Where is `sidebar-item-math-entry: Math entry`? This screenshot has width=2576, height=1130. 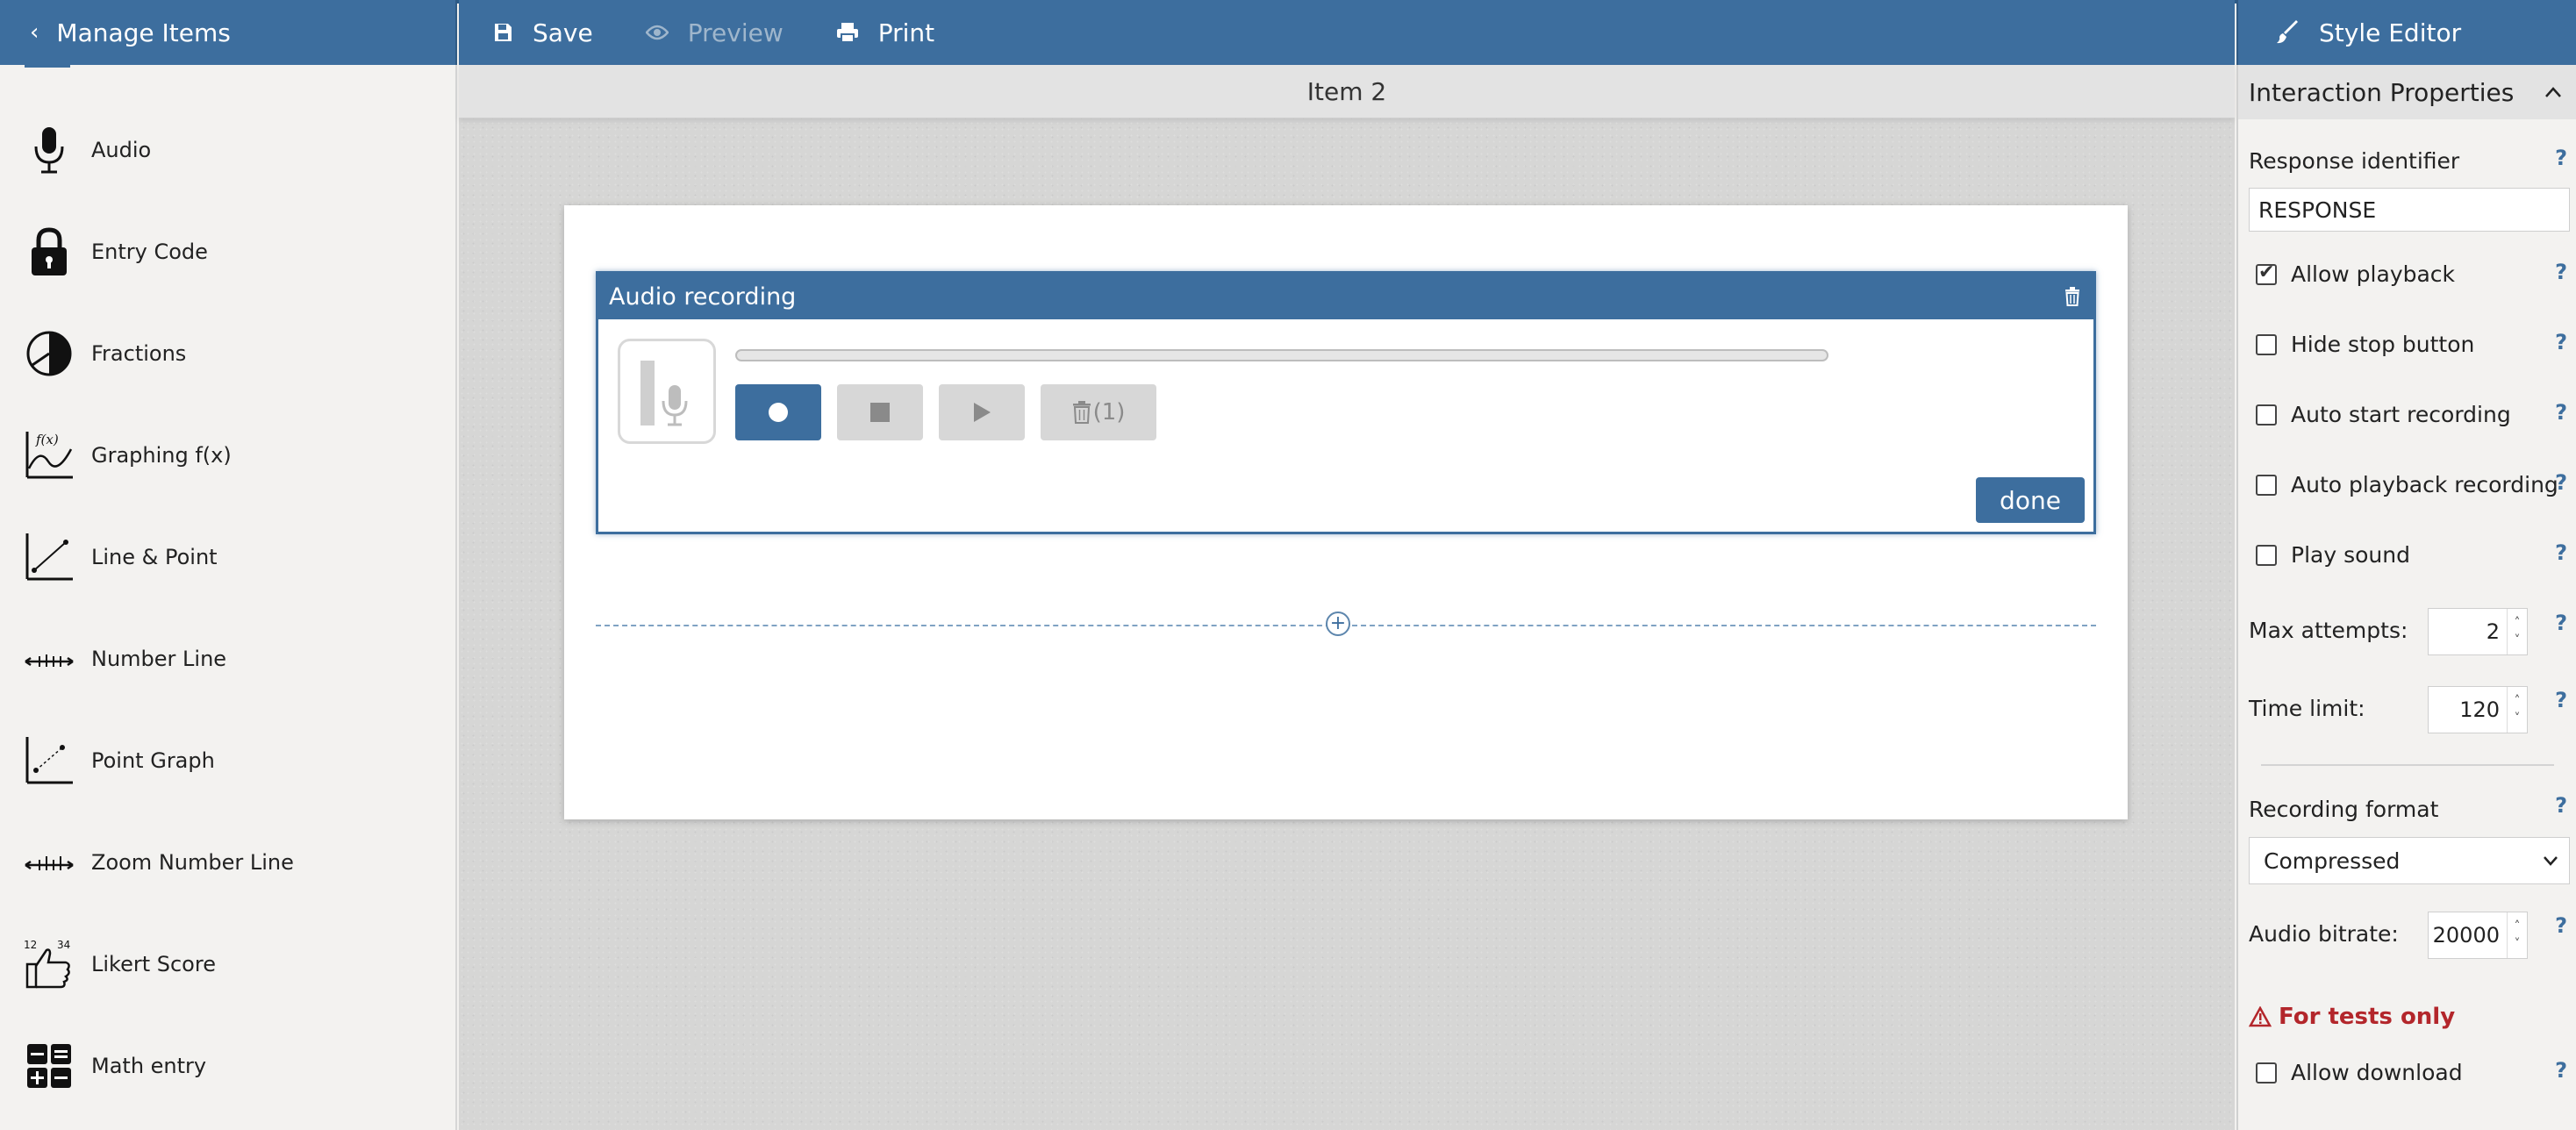 sidebar-item-math-entry: Math entry is located at coordinates (113, 1065).